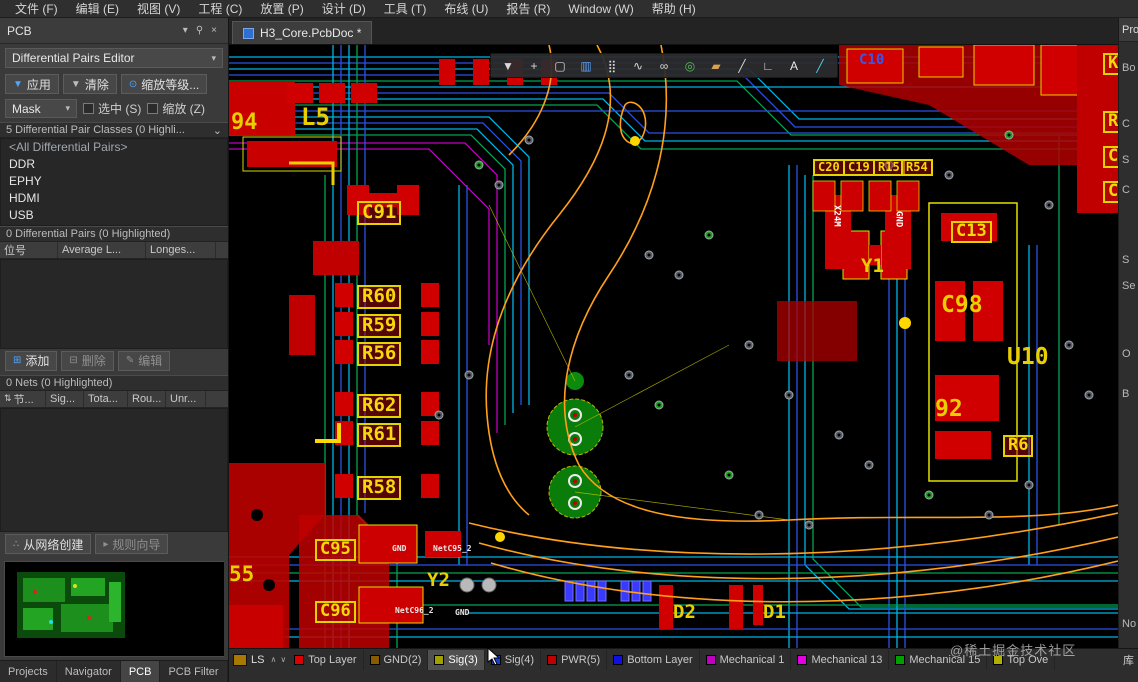 The image size is (1138, 682). I want to click on chart-icon: ▥, so click(586, 66).